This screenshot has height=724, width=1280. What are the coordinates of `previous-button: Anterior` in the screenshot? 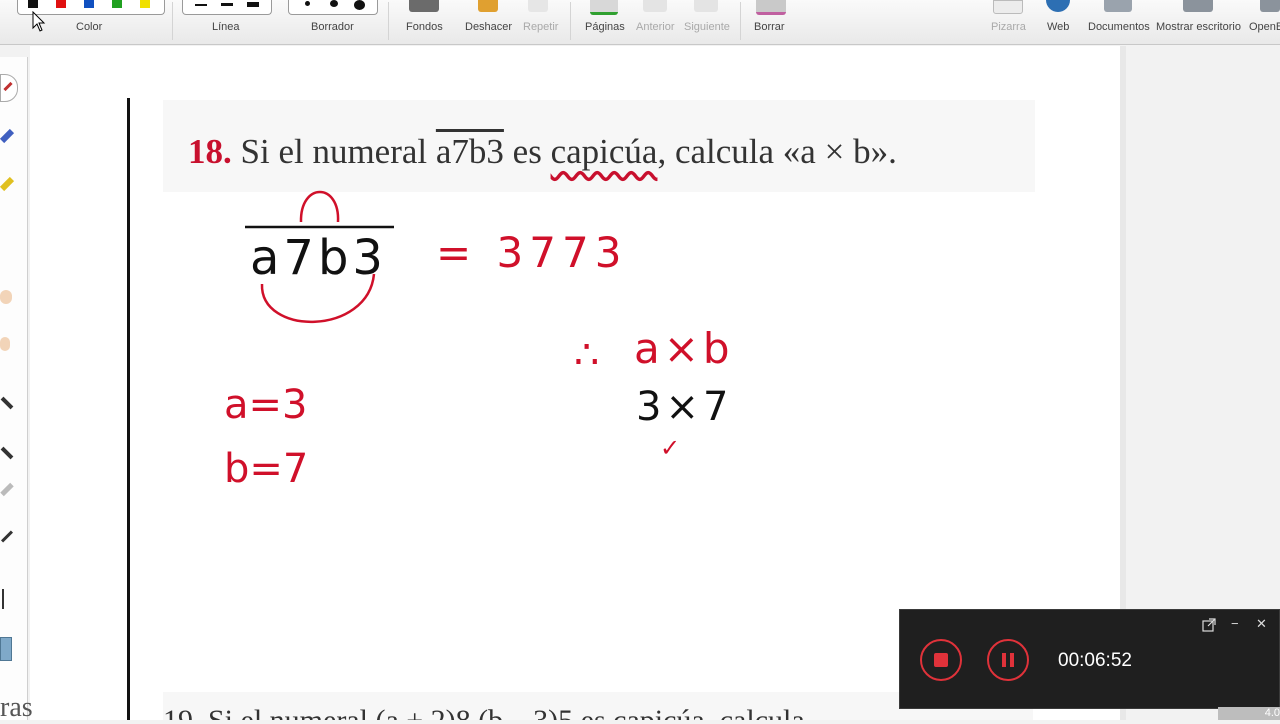 It's located at (655, 27).